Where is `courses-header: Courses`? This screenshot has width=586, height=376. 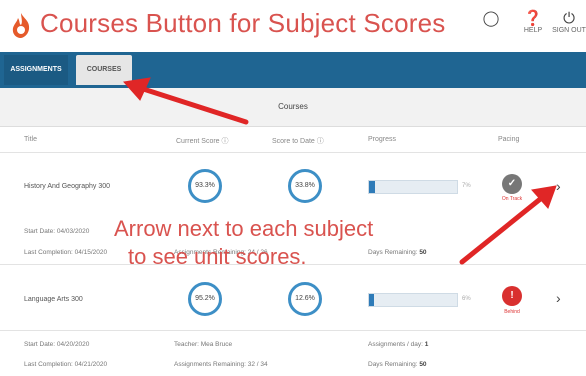 courses-header: Courses is located at coordinates (293, 107).